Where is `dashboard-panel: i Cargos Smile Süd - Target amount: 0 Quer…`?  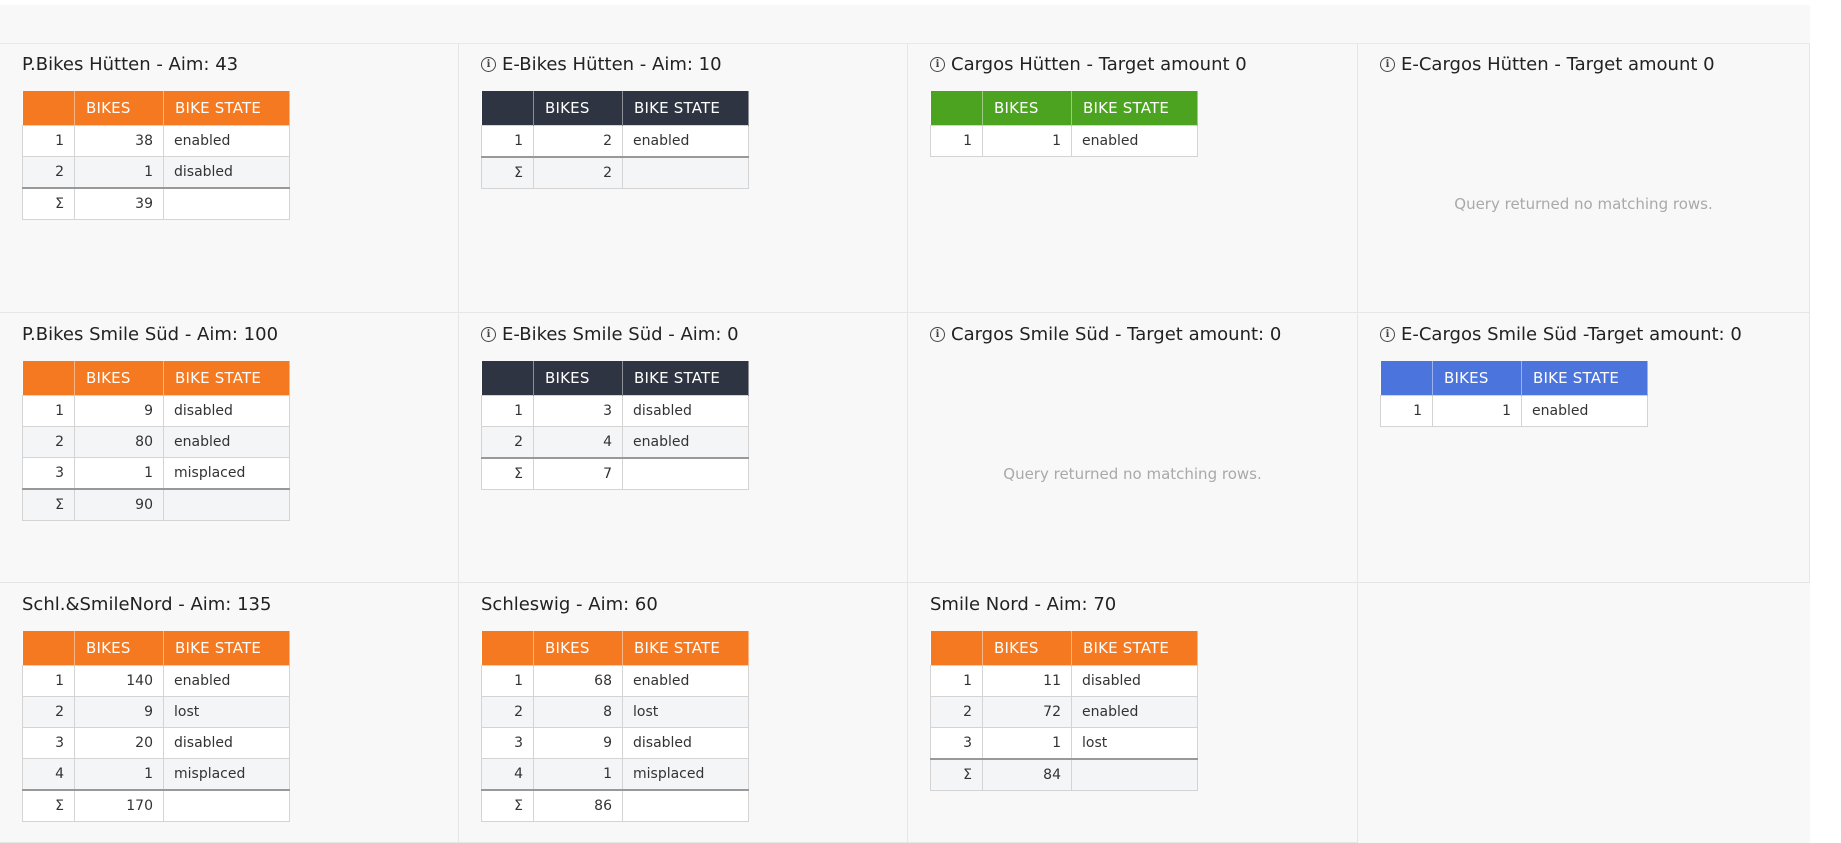
dashboard-panel: i Cargos Smile Süd - Target amount: 0 Quer… is located at coordinates (1133, 448).